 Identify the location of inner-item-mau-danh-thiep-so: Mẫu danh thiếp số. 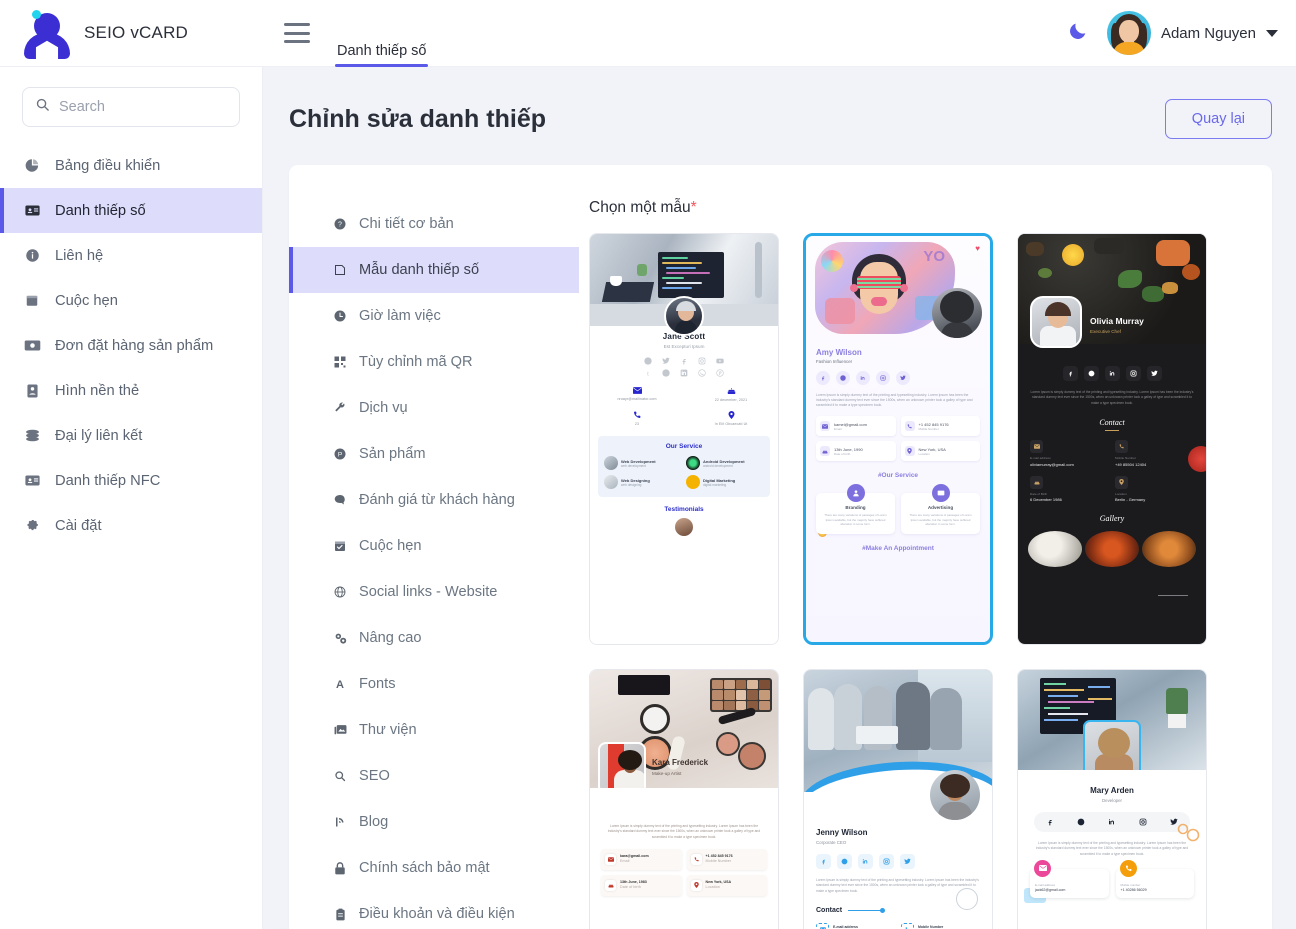
(434, 270).